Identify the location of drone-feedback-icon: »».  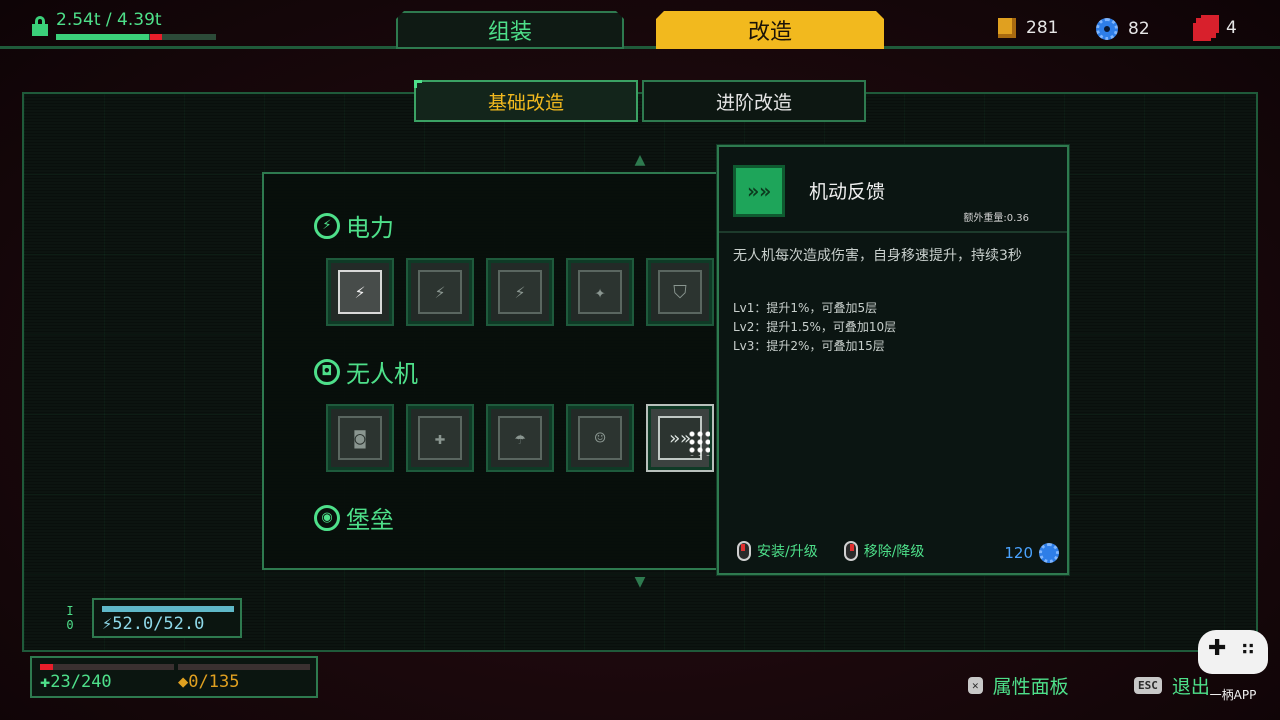
(759, 191).